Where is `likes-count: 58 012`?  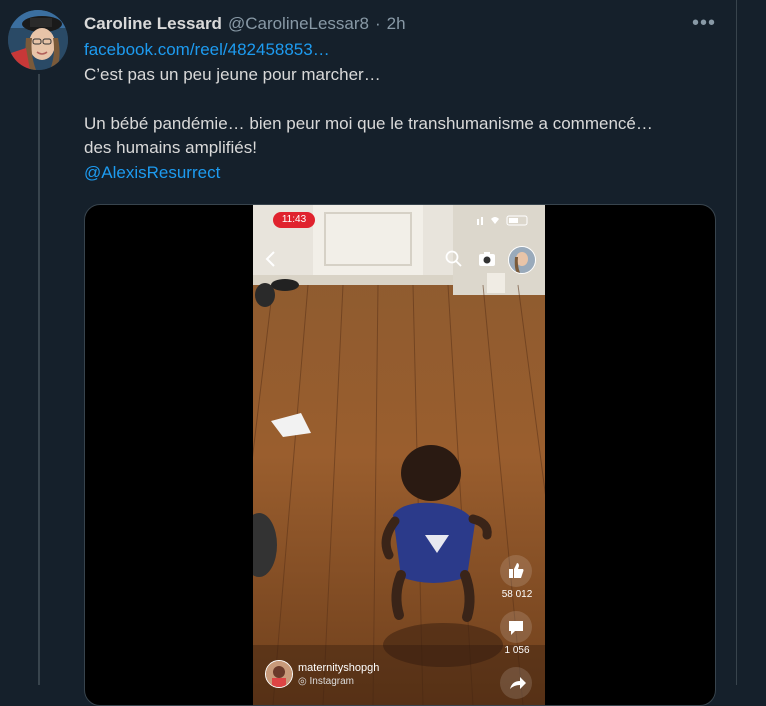 likes-count: 58 012 is located at coordinates (517, 594).